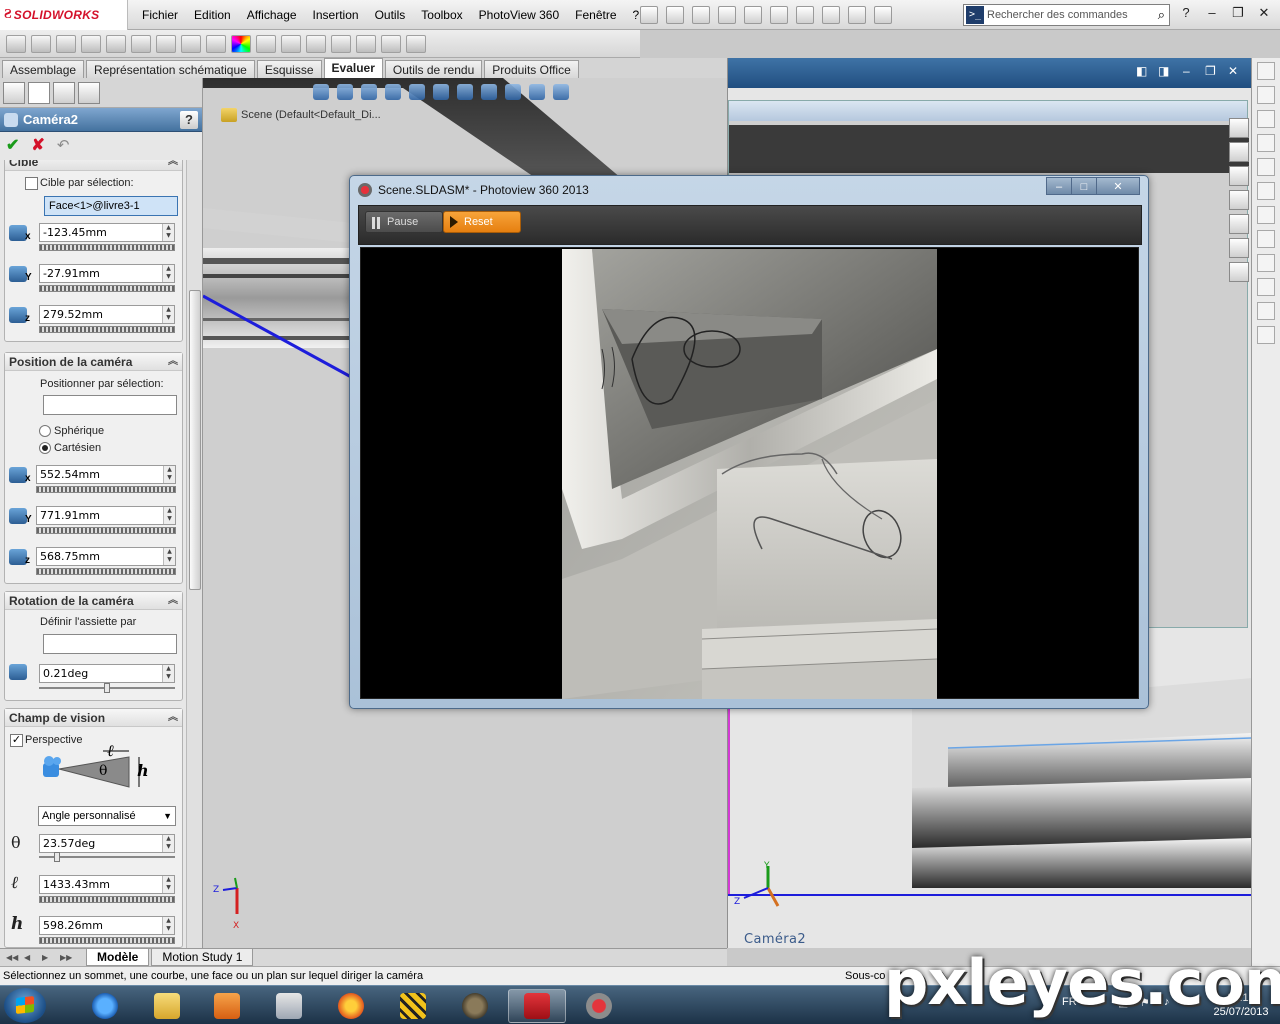  Describe the element at coordinates (107, 673) in the screenshot. I see `roll-angle-input: 0.21deg ▲ ▼` at that location.